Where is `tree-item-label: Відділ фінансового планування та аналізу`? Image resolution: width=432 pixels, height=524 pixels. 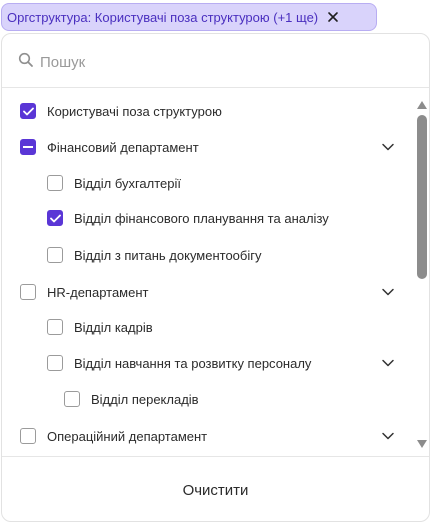 tree-item-label: Відділ фінансового планування та аналізу is located at coordinates (201, 218).